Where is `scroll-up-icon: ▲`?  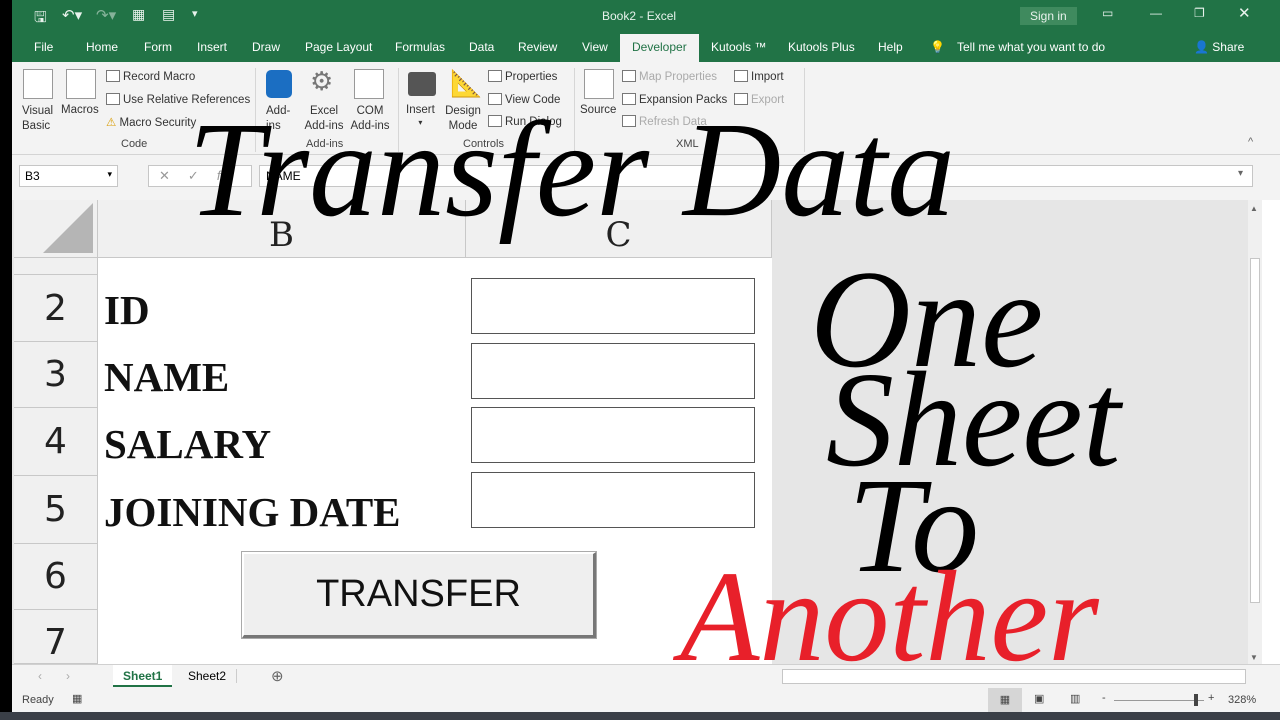
scroll-up-icon: ▲ is located at coordinates (1254, 208).